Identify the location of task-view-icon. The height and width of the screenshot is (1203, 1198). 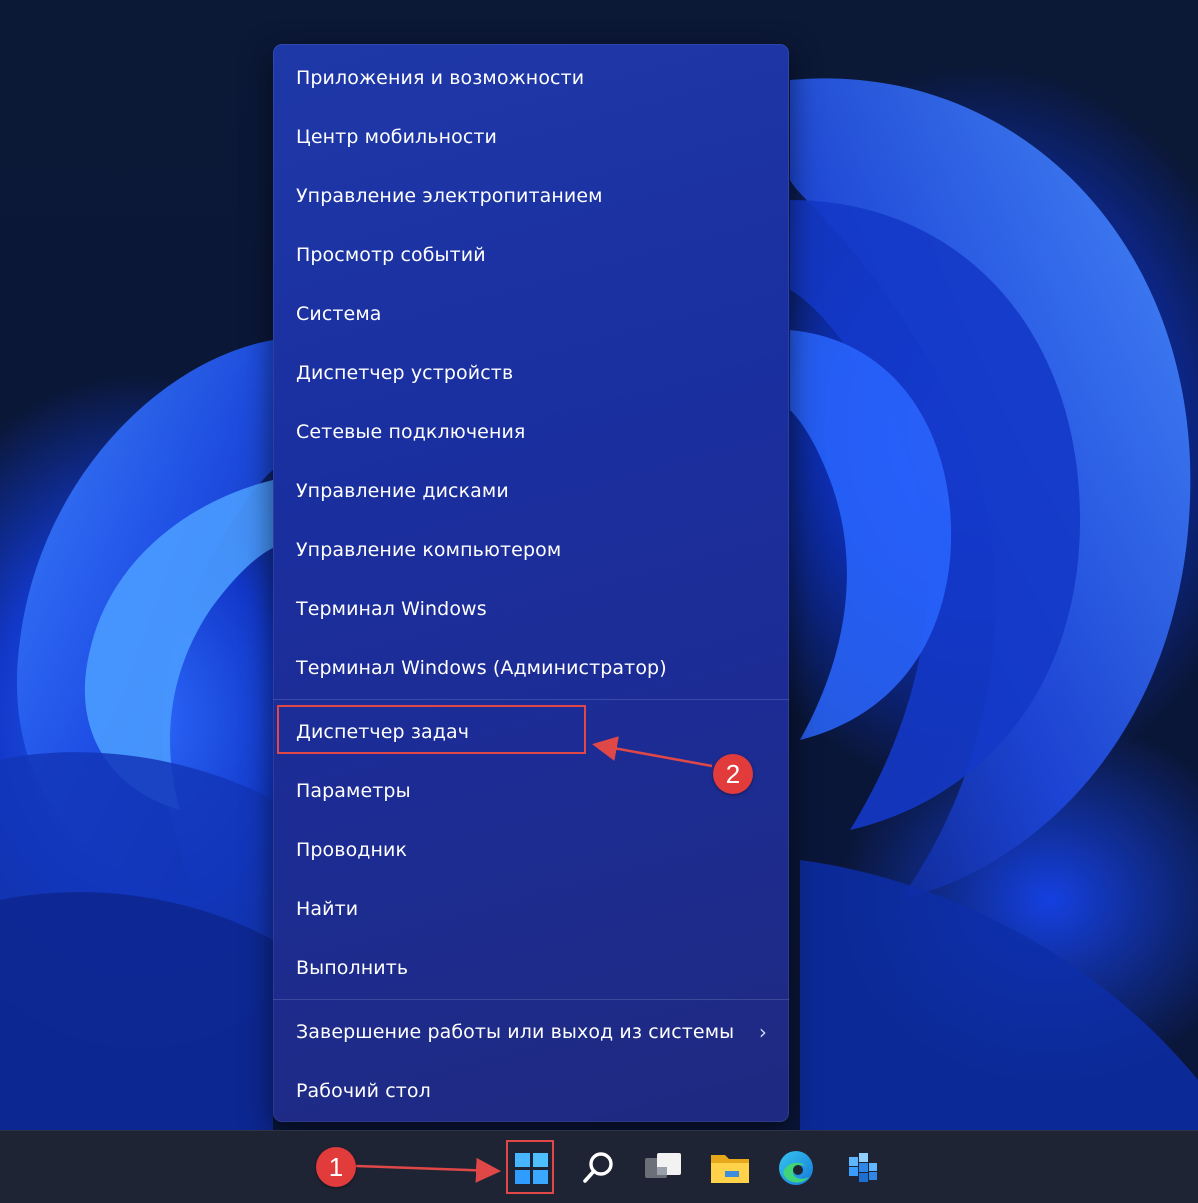
(664, 1168).